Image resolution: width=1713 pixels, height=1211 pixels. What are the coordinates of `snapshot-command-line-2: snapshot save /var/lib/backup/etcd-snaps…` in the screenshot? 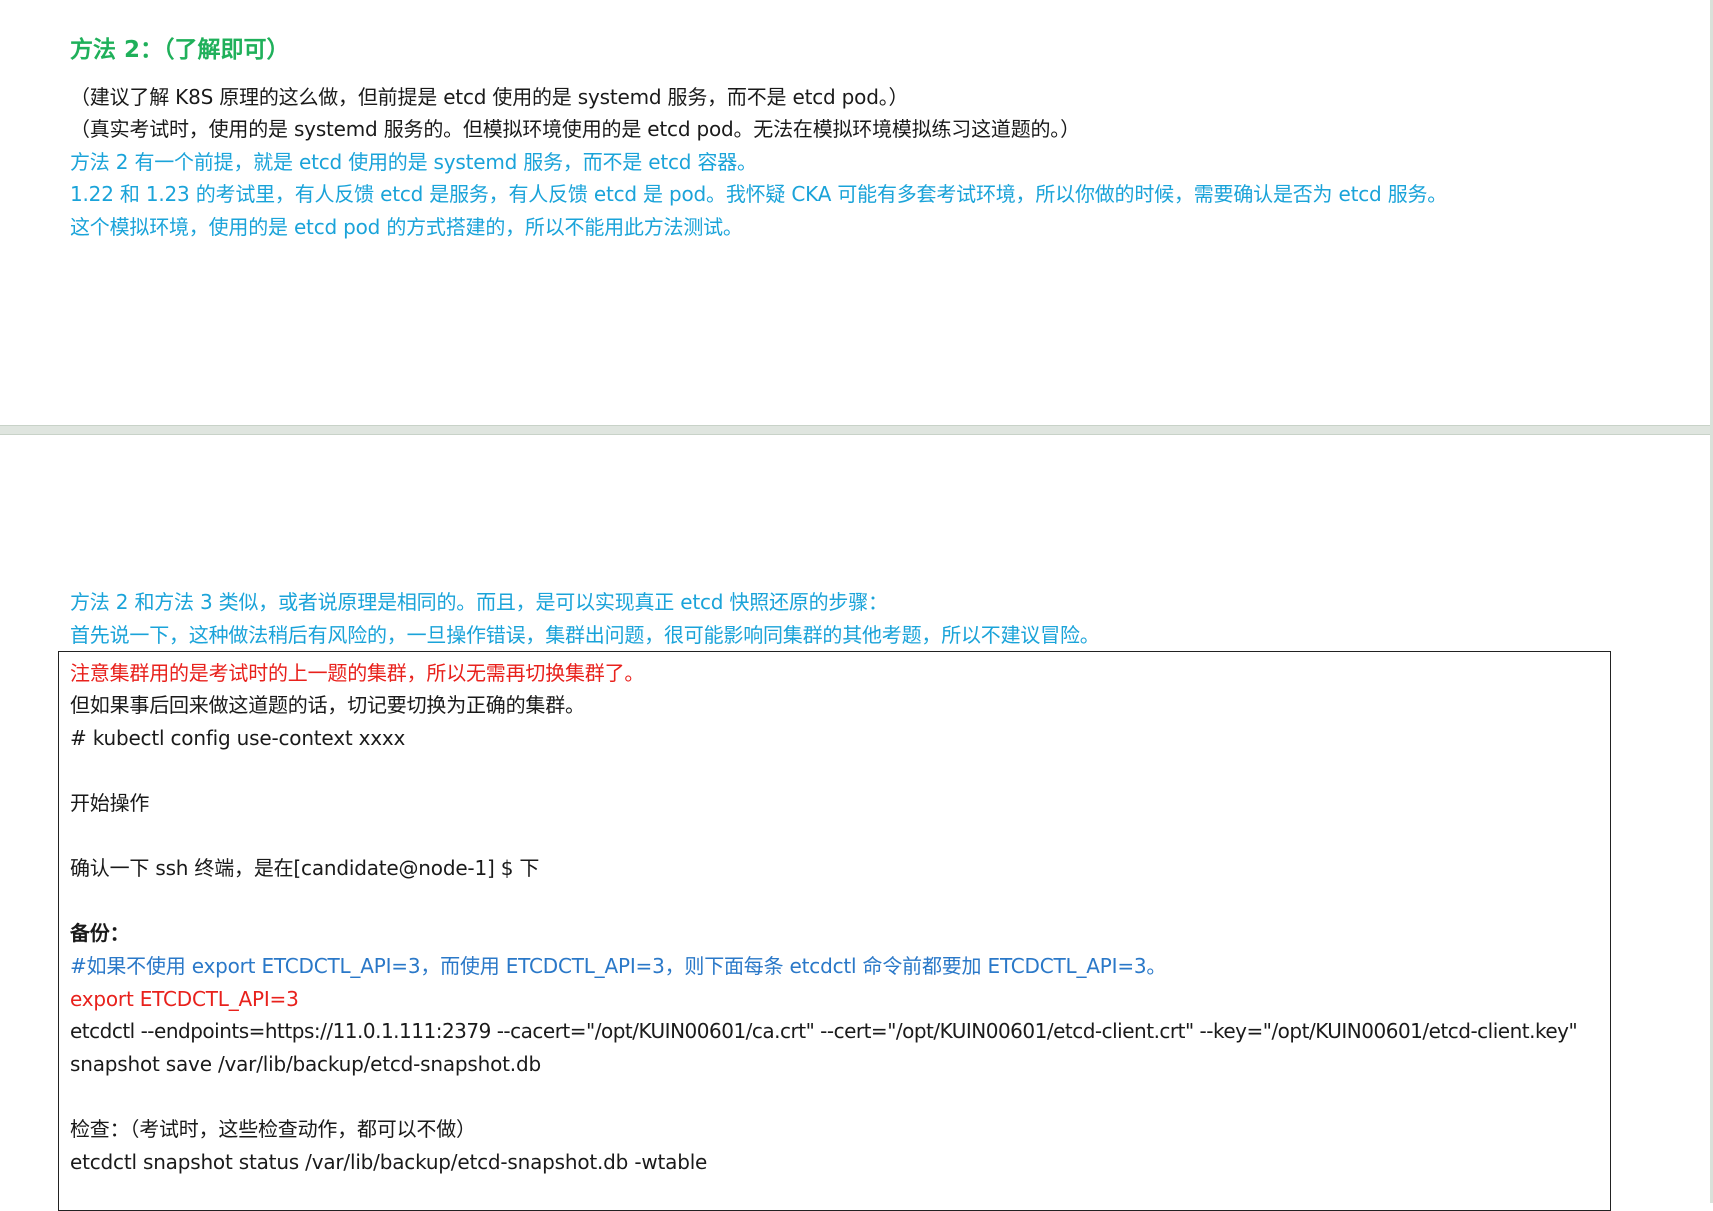 It's located at (305, 1064).